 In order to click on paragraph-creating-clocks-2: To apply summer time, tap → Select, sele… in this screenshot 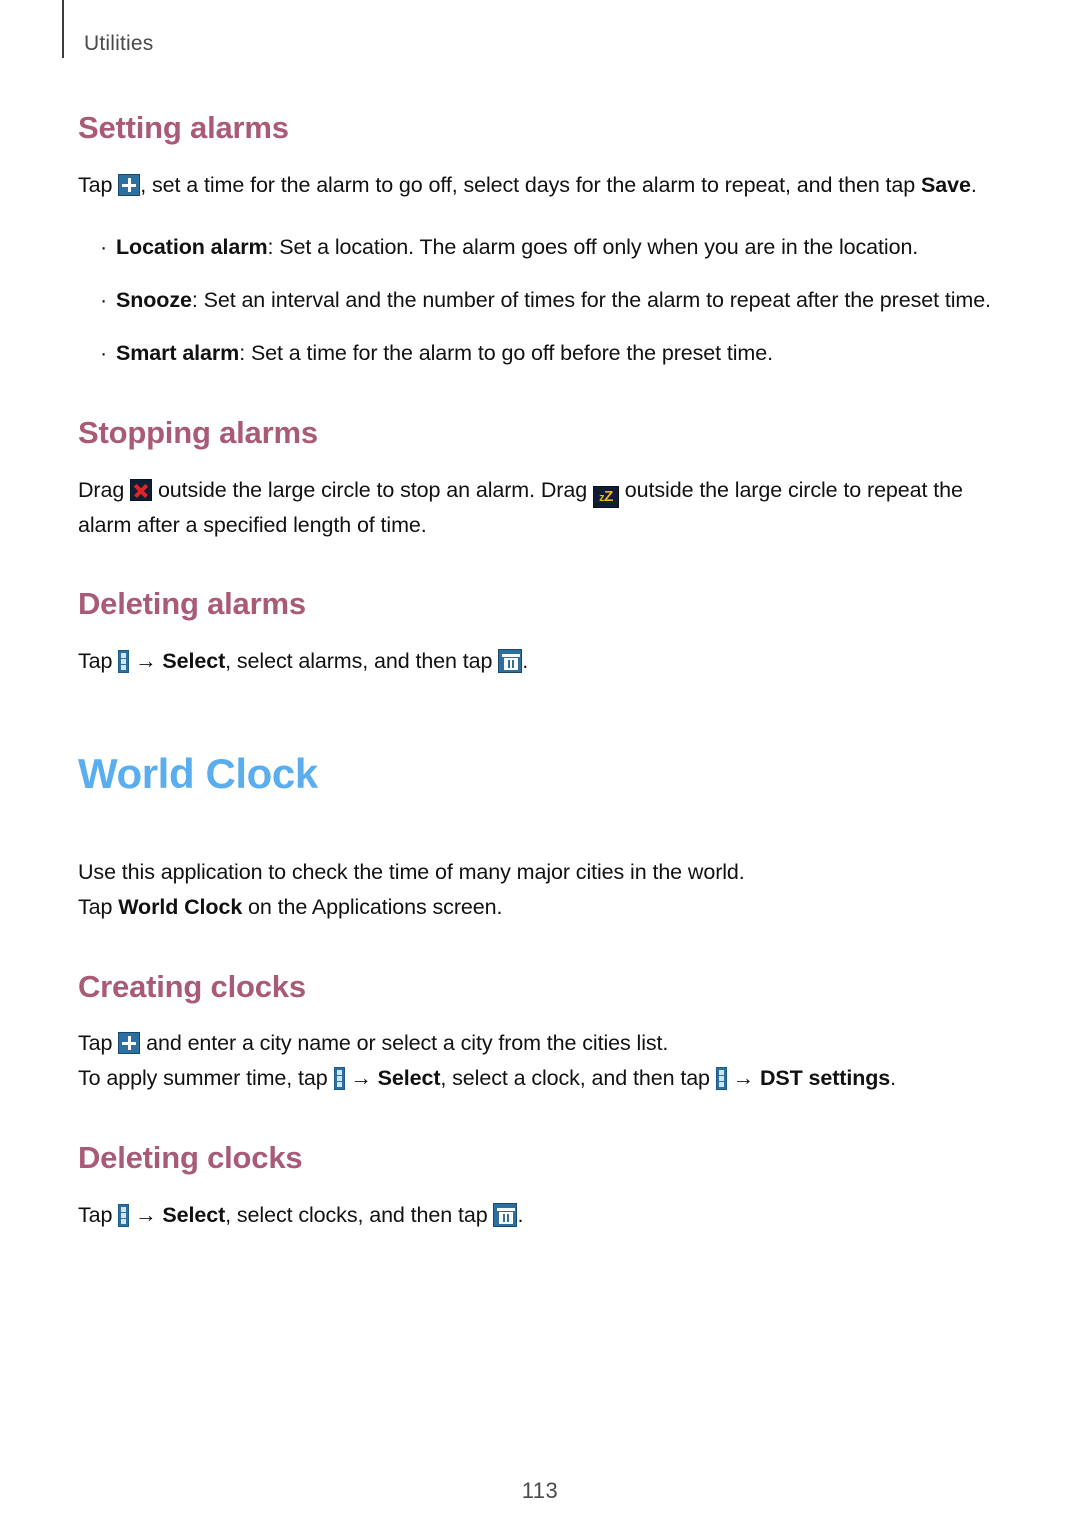, I will do `click(536, 1078)`.